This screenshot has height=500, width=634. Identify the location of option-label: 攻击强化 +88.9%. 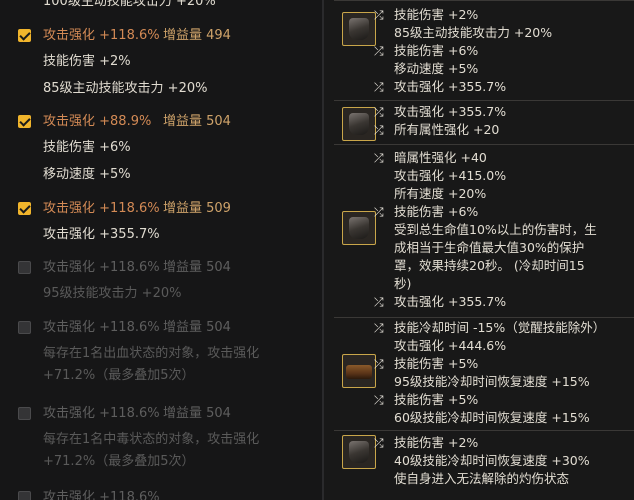
(97, 121).